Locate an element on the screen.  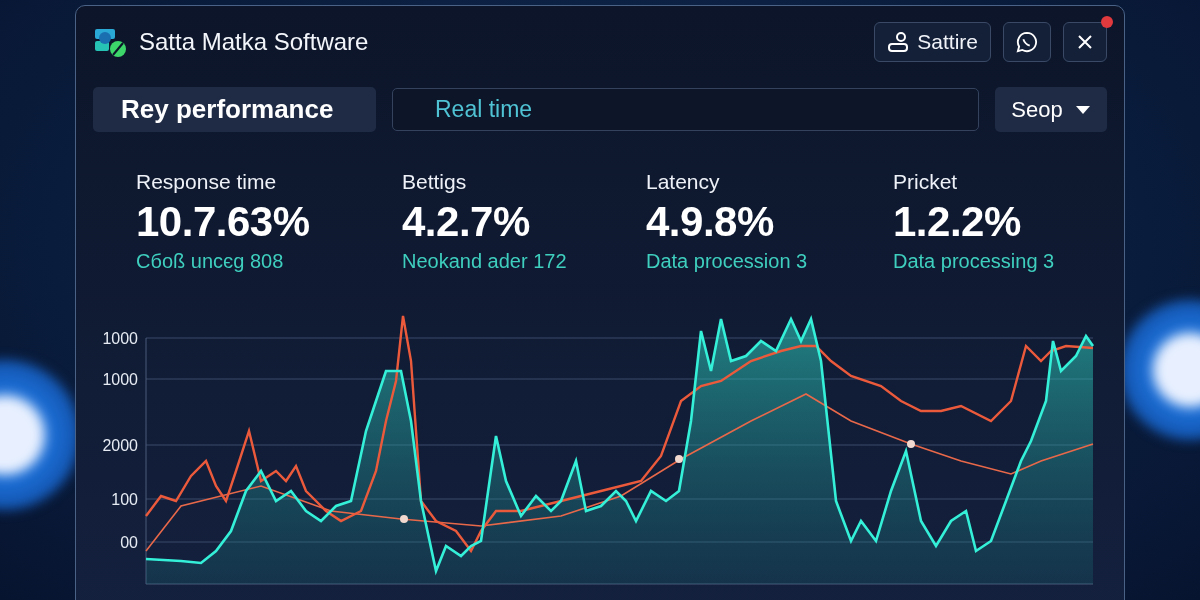
axis-label: 00 is located at coordinates (129, 542).